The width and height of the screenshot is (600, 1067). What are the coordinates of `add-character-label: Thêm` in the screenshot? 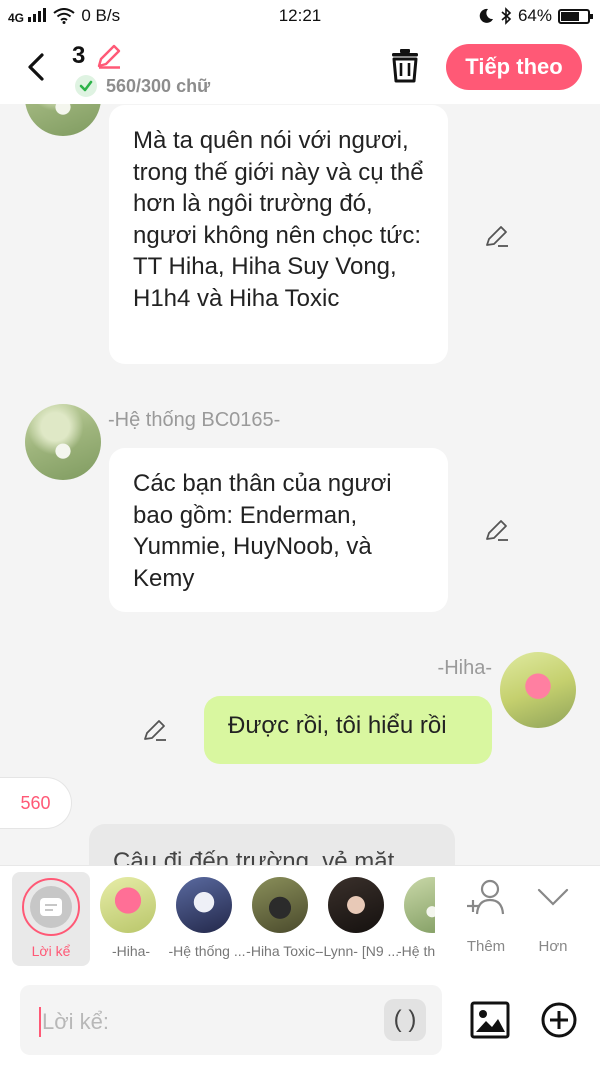 It's located at (486, 946).